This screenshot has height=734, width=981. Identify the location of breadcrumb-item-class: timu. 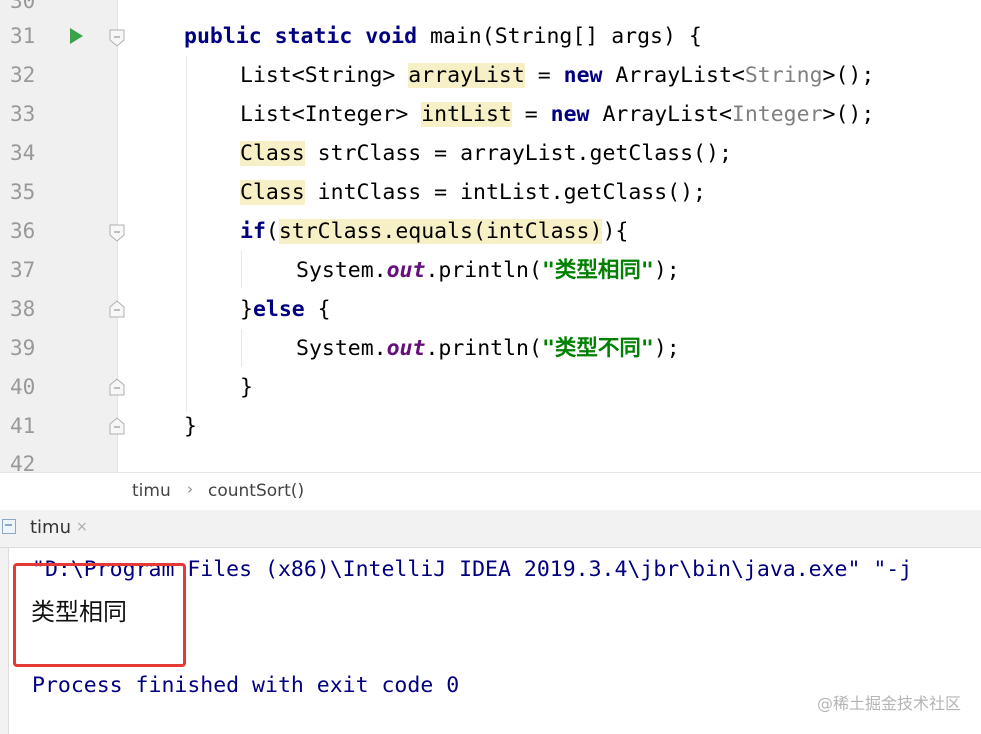
(151, 491).